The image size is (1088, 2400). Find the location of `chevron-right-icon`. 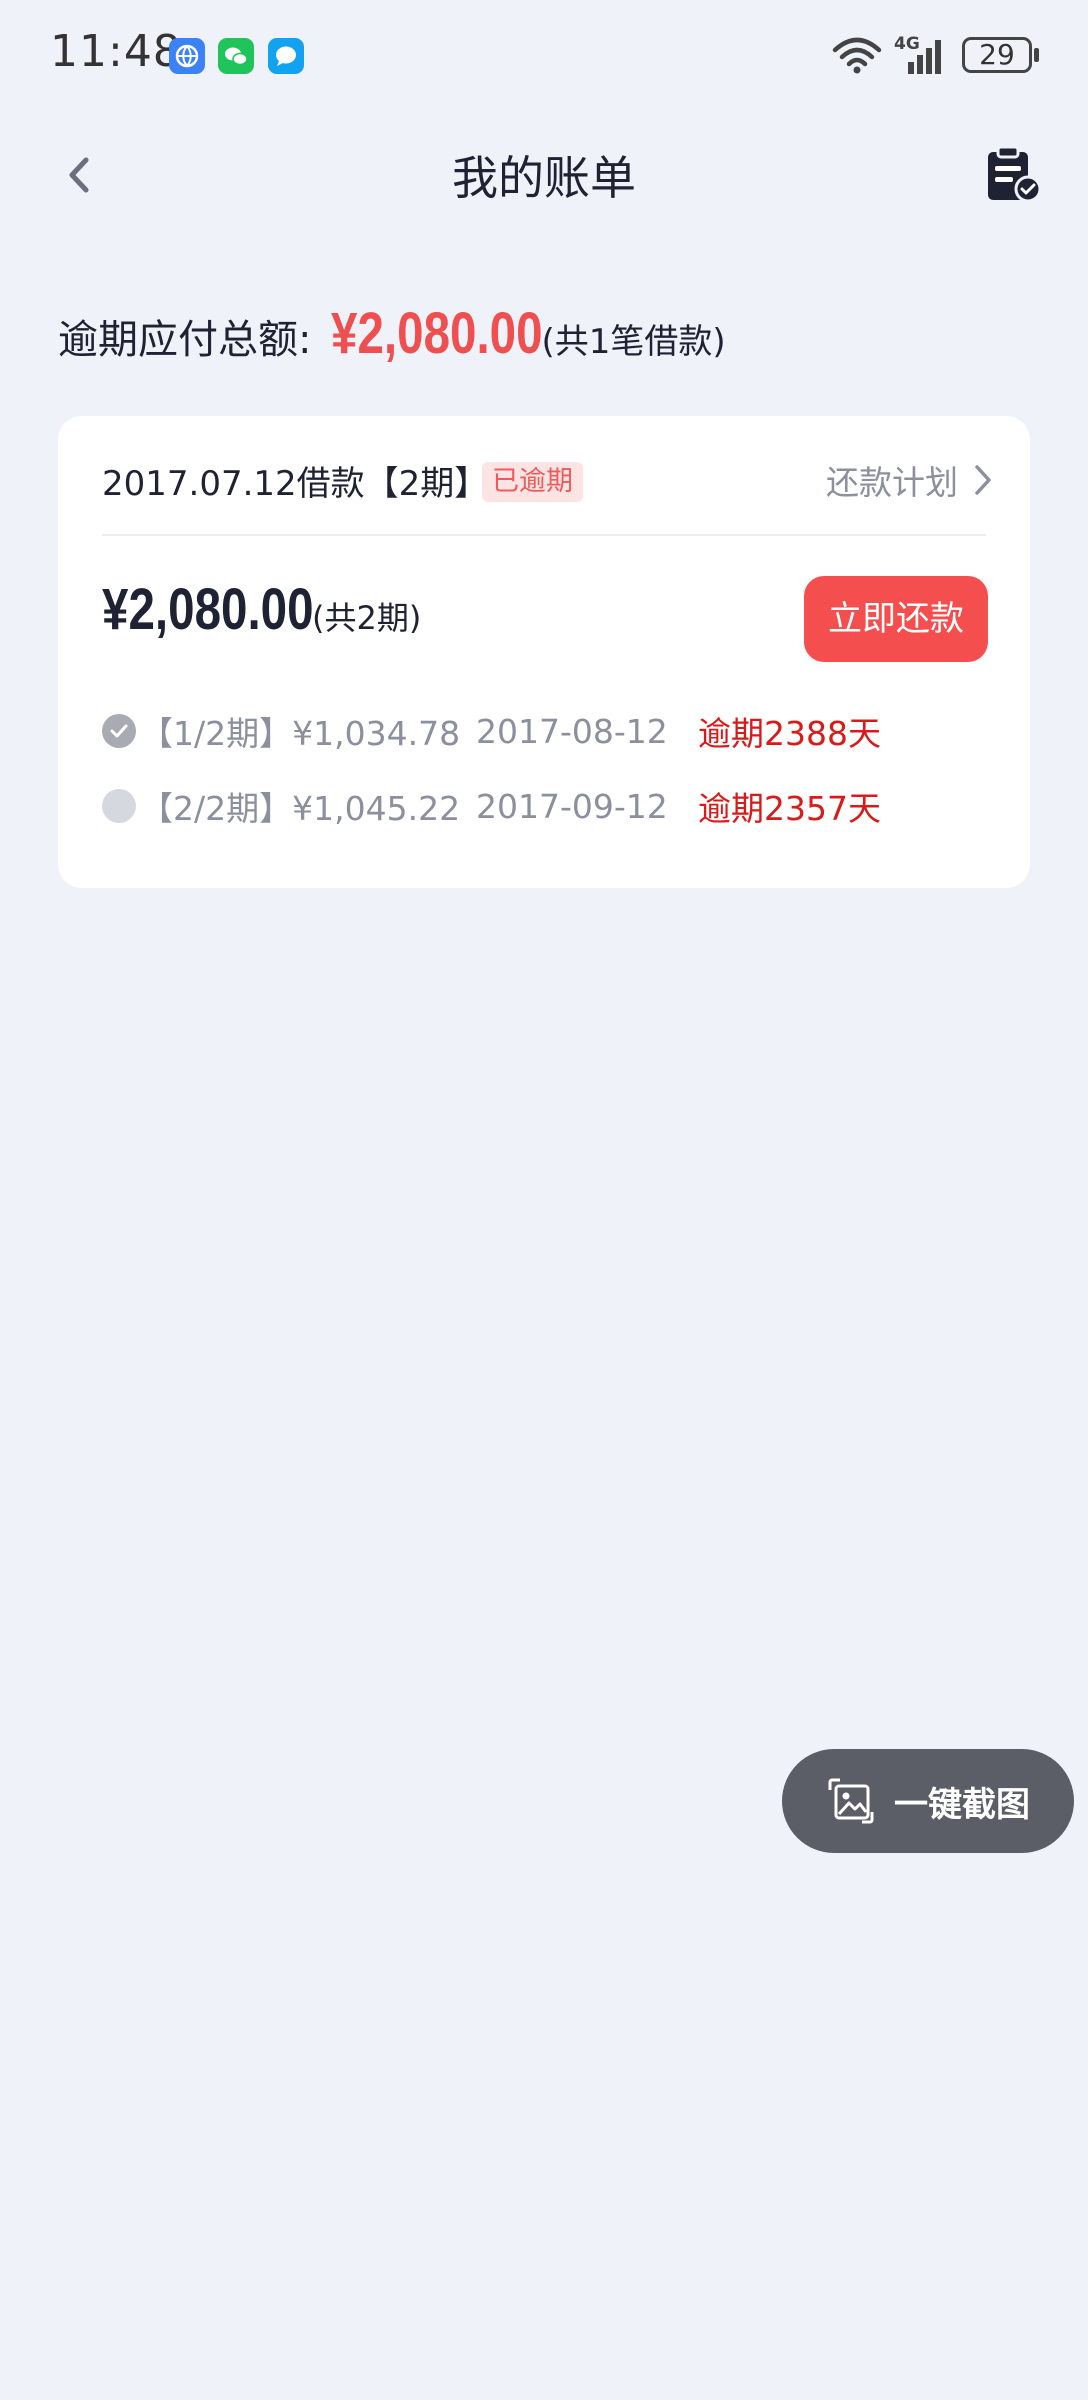

chevron-right-icon is located at coordinates (983, 480).